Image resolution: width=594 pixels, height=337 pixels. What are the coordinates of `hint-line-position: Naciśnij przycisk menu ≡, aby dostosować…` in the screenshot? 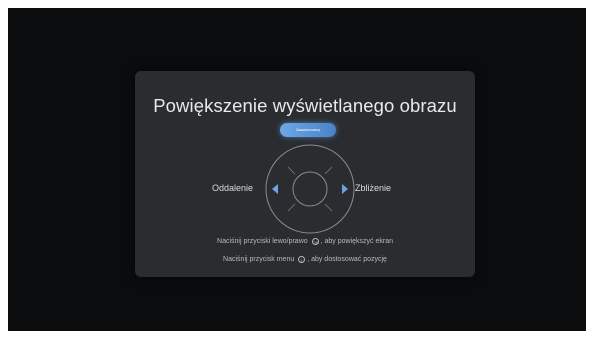 It's located at (305, 259).